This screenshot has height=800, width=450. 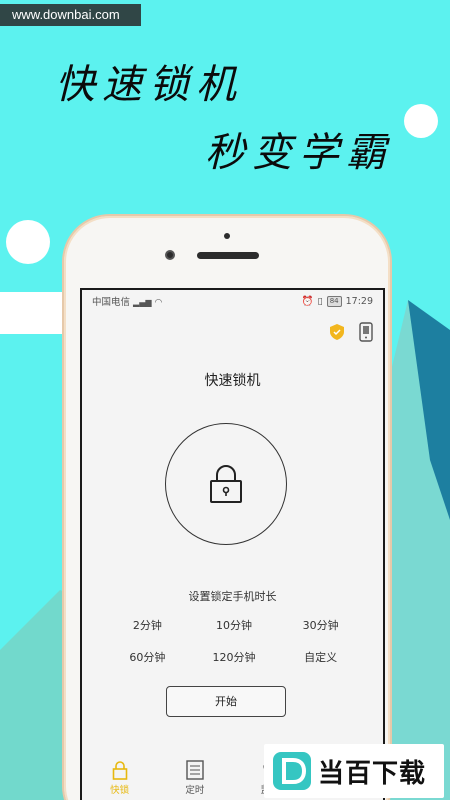 I want to click on phone-sensor, so click(x=227, y=236).